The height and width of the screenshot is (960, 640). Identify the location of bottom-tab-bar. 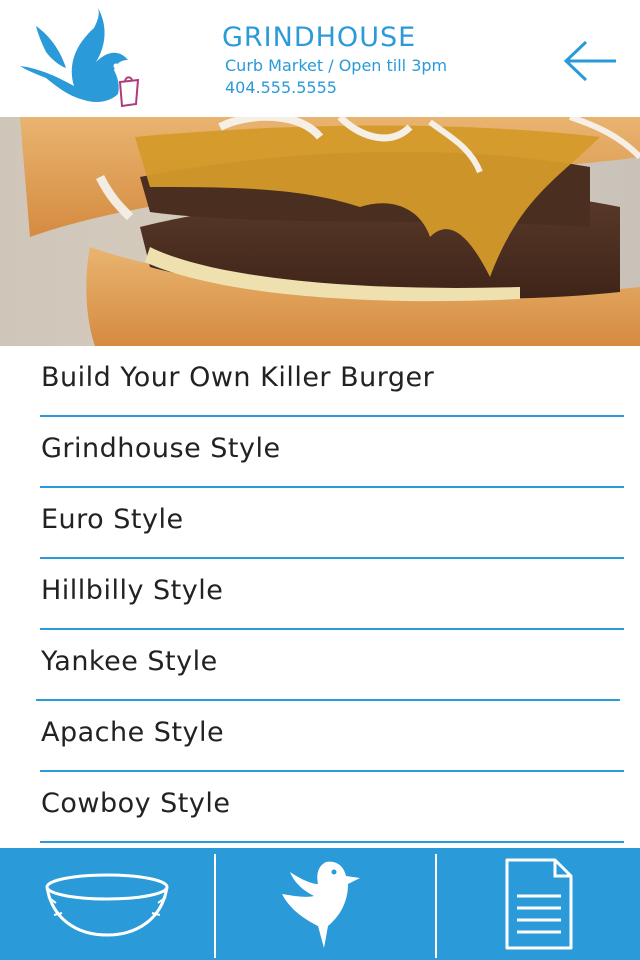
(320, 904).